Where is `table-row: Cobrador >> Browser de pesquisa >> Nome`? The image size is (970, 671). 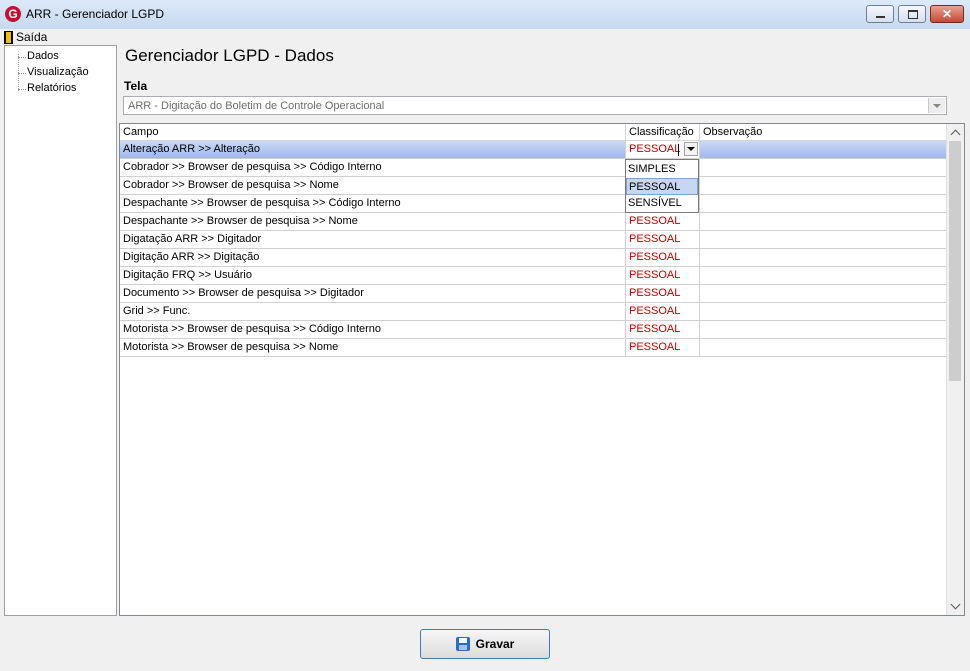 table-row: Cobrador >> Browser de pesquisa >> Nome is located at coordinates (534, 186).